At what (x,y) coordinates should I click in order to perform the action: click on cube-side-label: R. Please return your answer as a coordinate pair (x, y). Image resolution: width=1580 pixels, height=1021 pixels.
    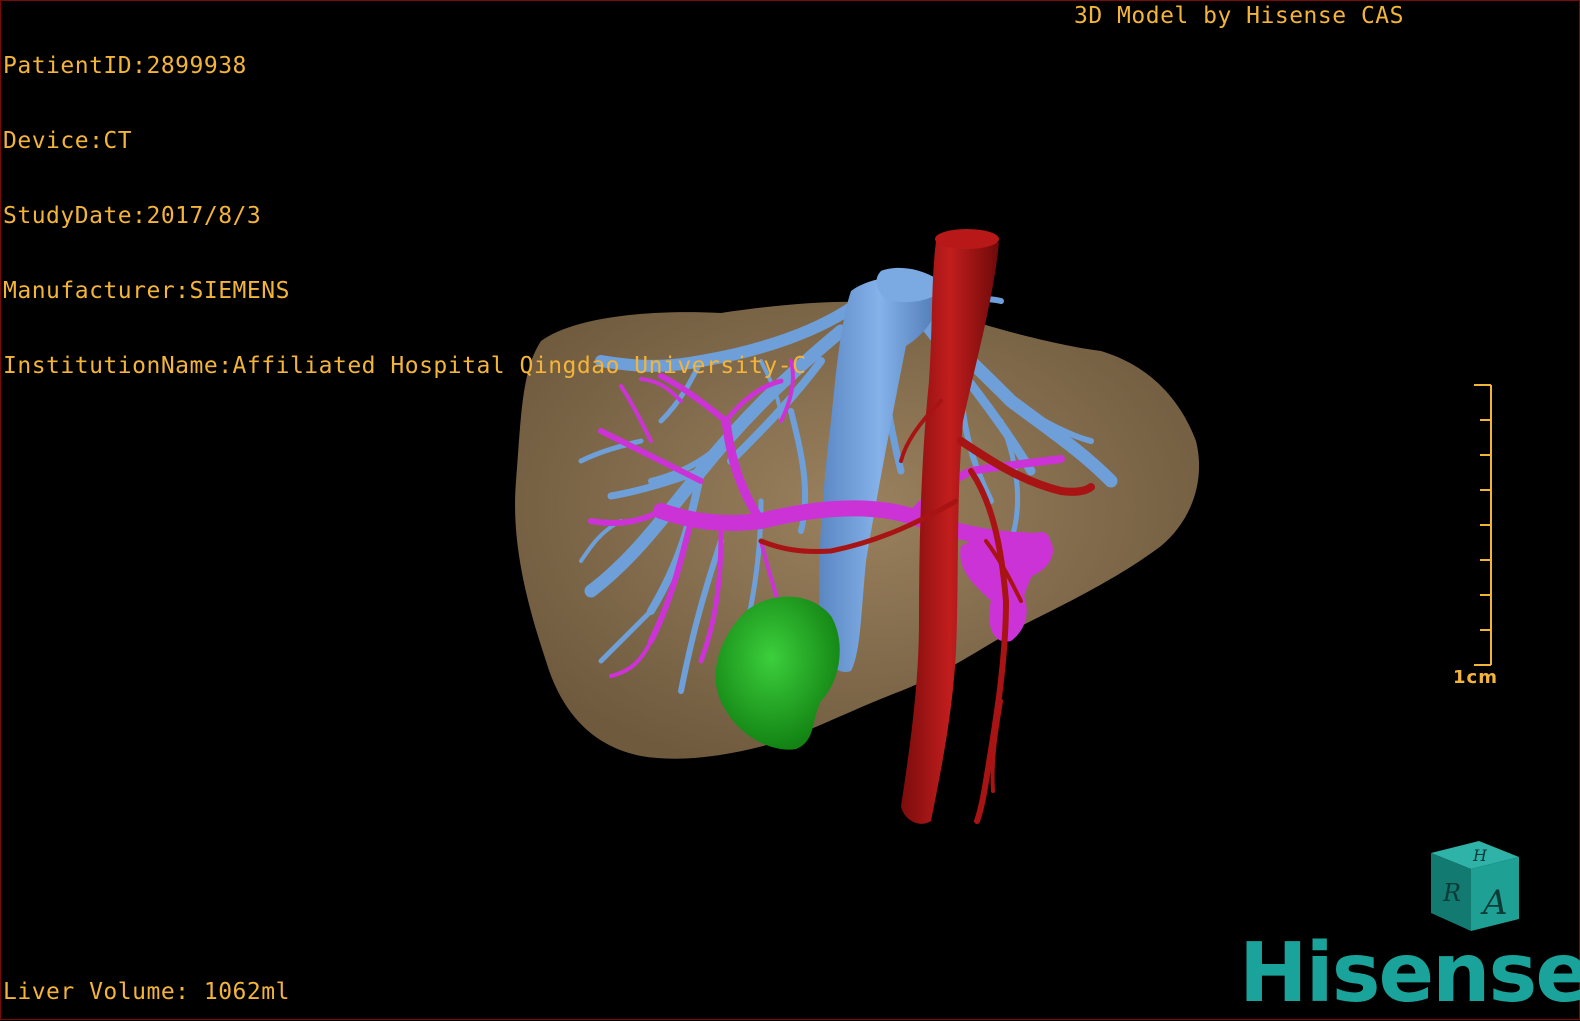
    Looking at the image, I should click on (1451, 893).